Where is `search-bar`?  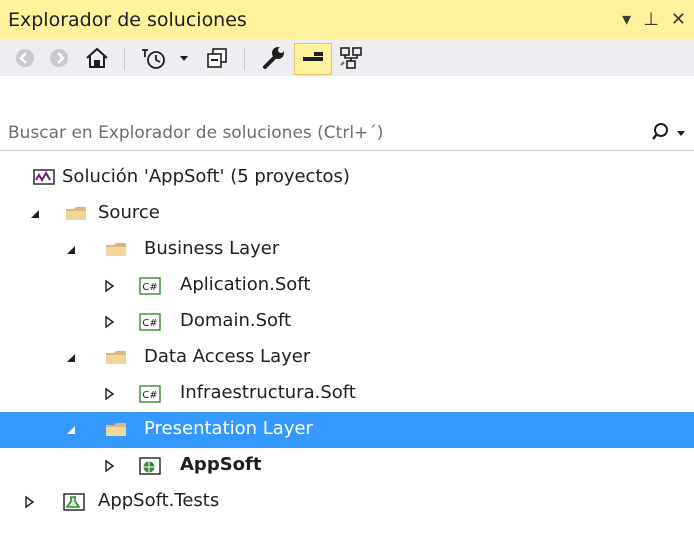
search-bar is located at coordinates (347, 133).